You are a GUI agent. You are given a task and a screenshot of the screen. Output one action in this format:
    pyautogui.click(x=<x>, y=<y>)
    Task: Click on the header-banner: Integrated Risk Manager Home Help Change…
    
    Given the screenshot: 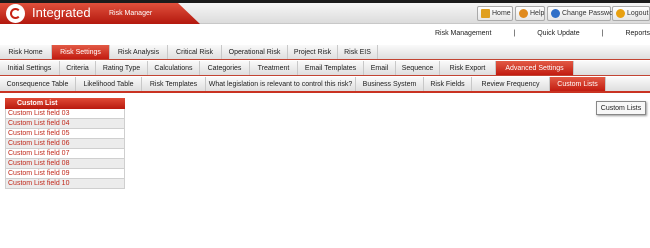 What is the action you would take?
    pyautogui.click(x=325, y=13)
    